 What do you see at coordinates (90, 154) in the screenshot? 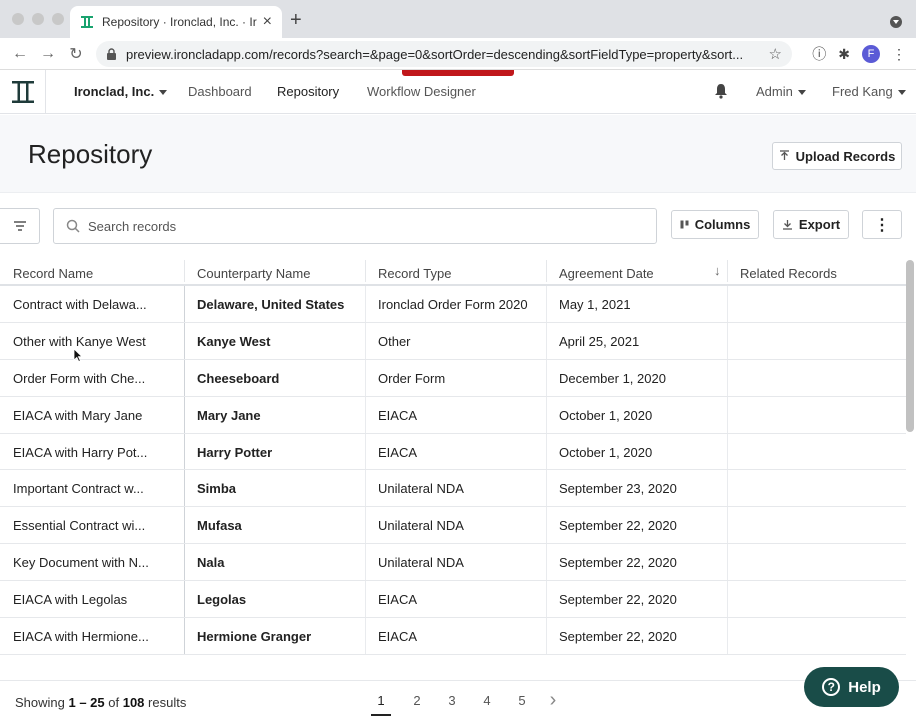
I see `page-title: Repository` at bounding box center [90, 154].